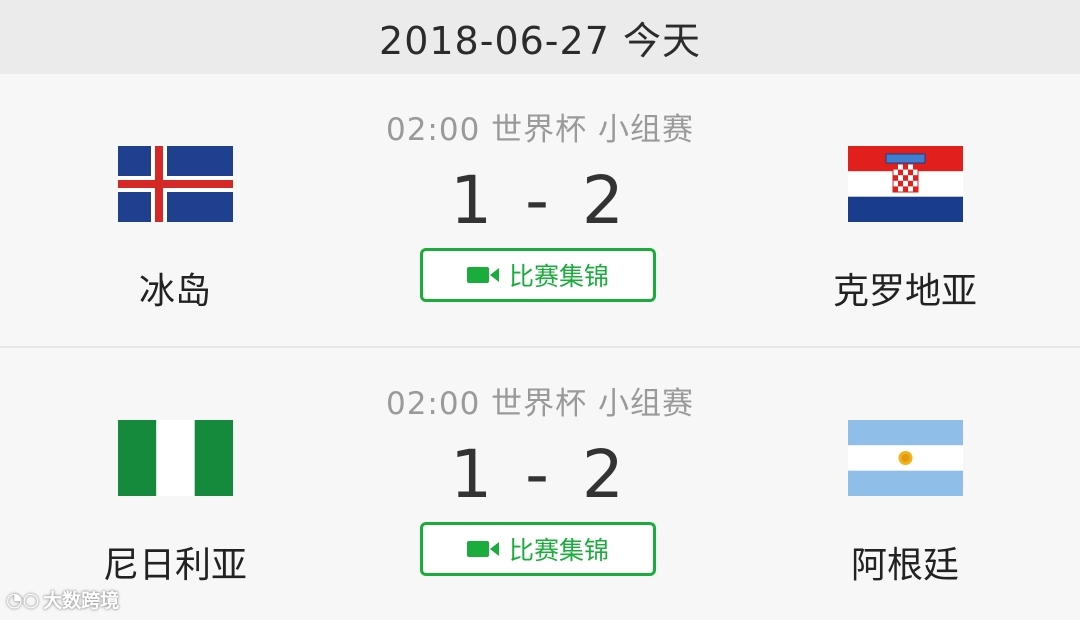 This screenshot has width=1080, height=620. What do you see at coordinates (905, 458) in the screenshot?
I see `argentina-flag-icon` at bounding box center [905, 458].